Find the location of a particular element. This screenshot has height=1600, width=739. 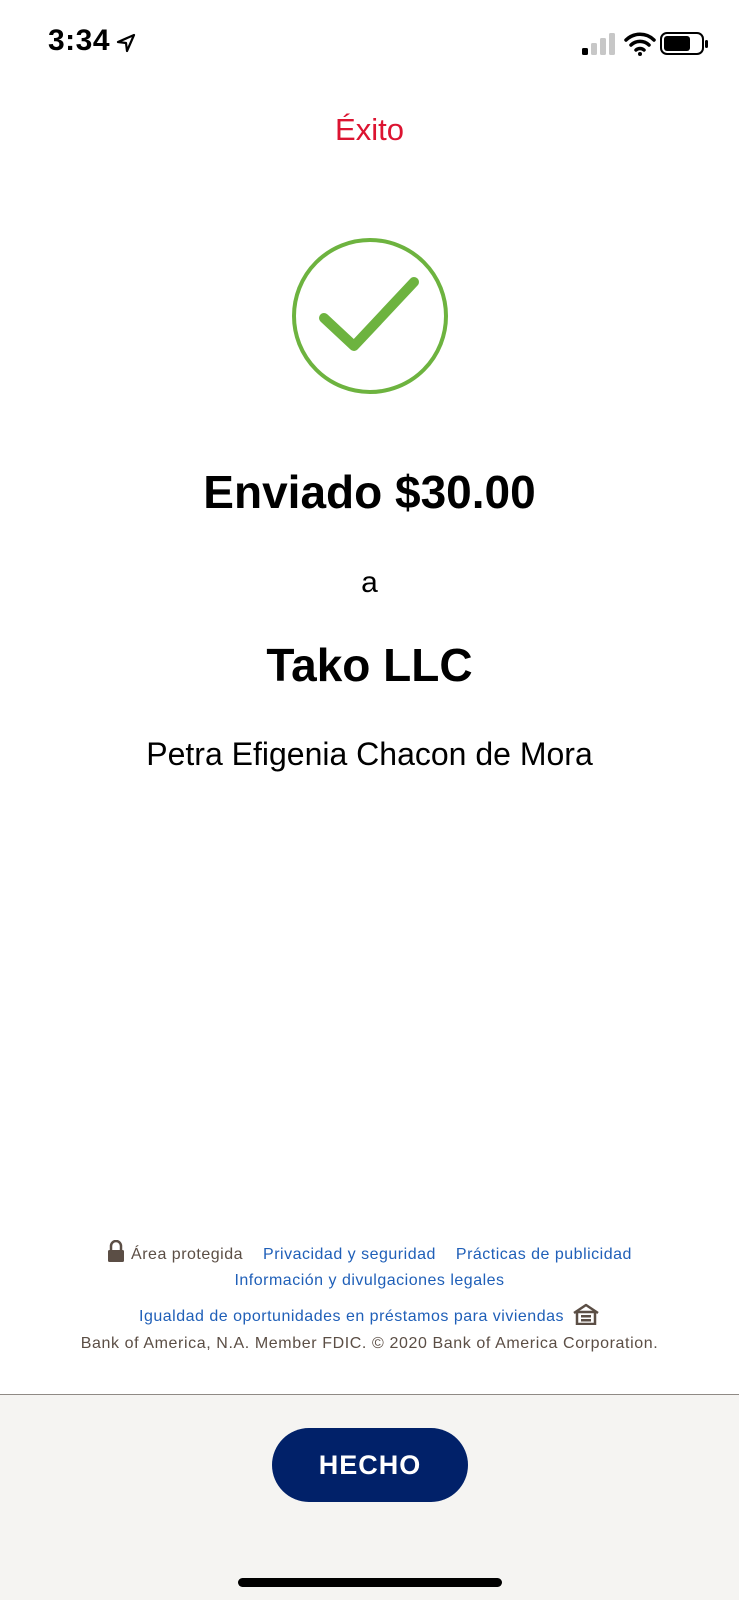

legal-link: Información y divulgaciones legales is located at coordinates (369, 1280).